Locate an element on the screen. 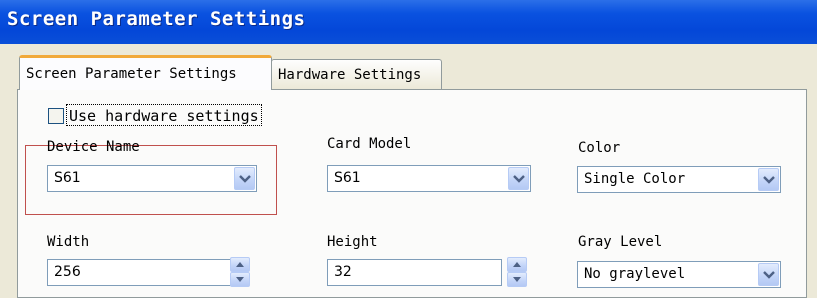  height-spinner is located at coordinates (517, 272).